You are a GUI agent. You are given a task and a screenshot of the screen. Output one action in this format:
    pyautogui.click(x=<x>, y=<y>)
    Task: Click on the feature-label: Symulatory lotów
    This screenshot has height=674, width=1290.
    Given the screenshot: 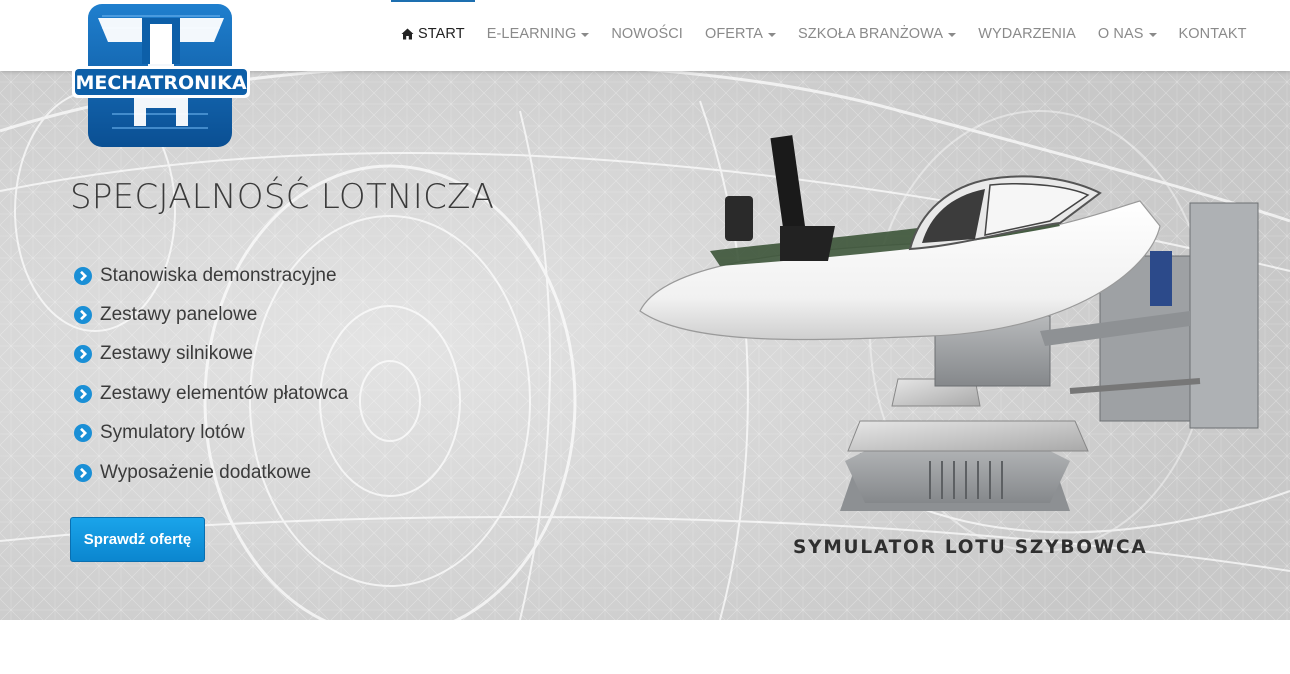 What is the action you would take?
    pyautogui.click(x=172, y=433)
    